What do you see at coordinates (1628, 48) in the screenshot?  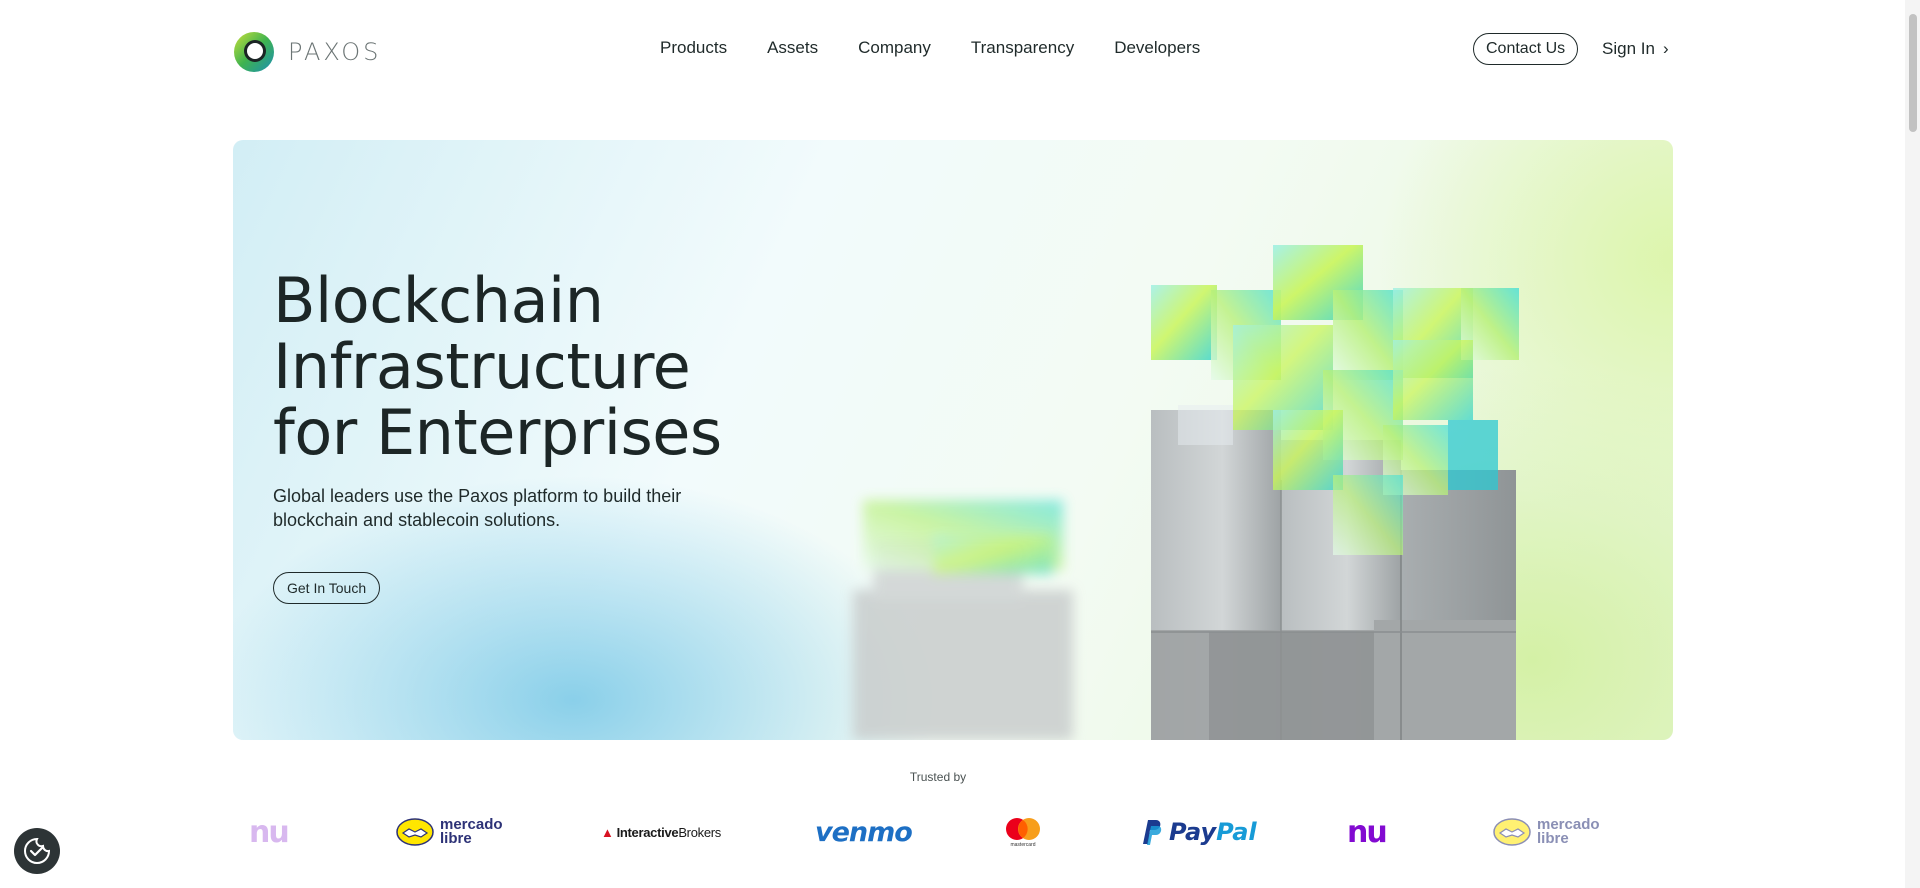 I see `sign-in-label: Sign In` at bounding box center [1628, 48].